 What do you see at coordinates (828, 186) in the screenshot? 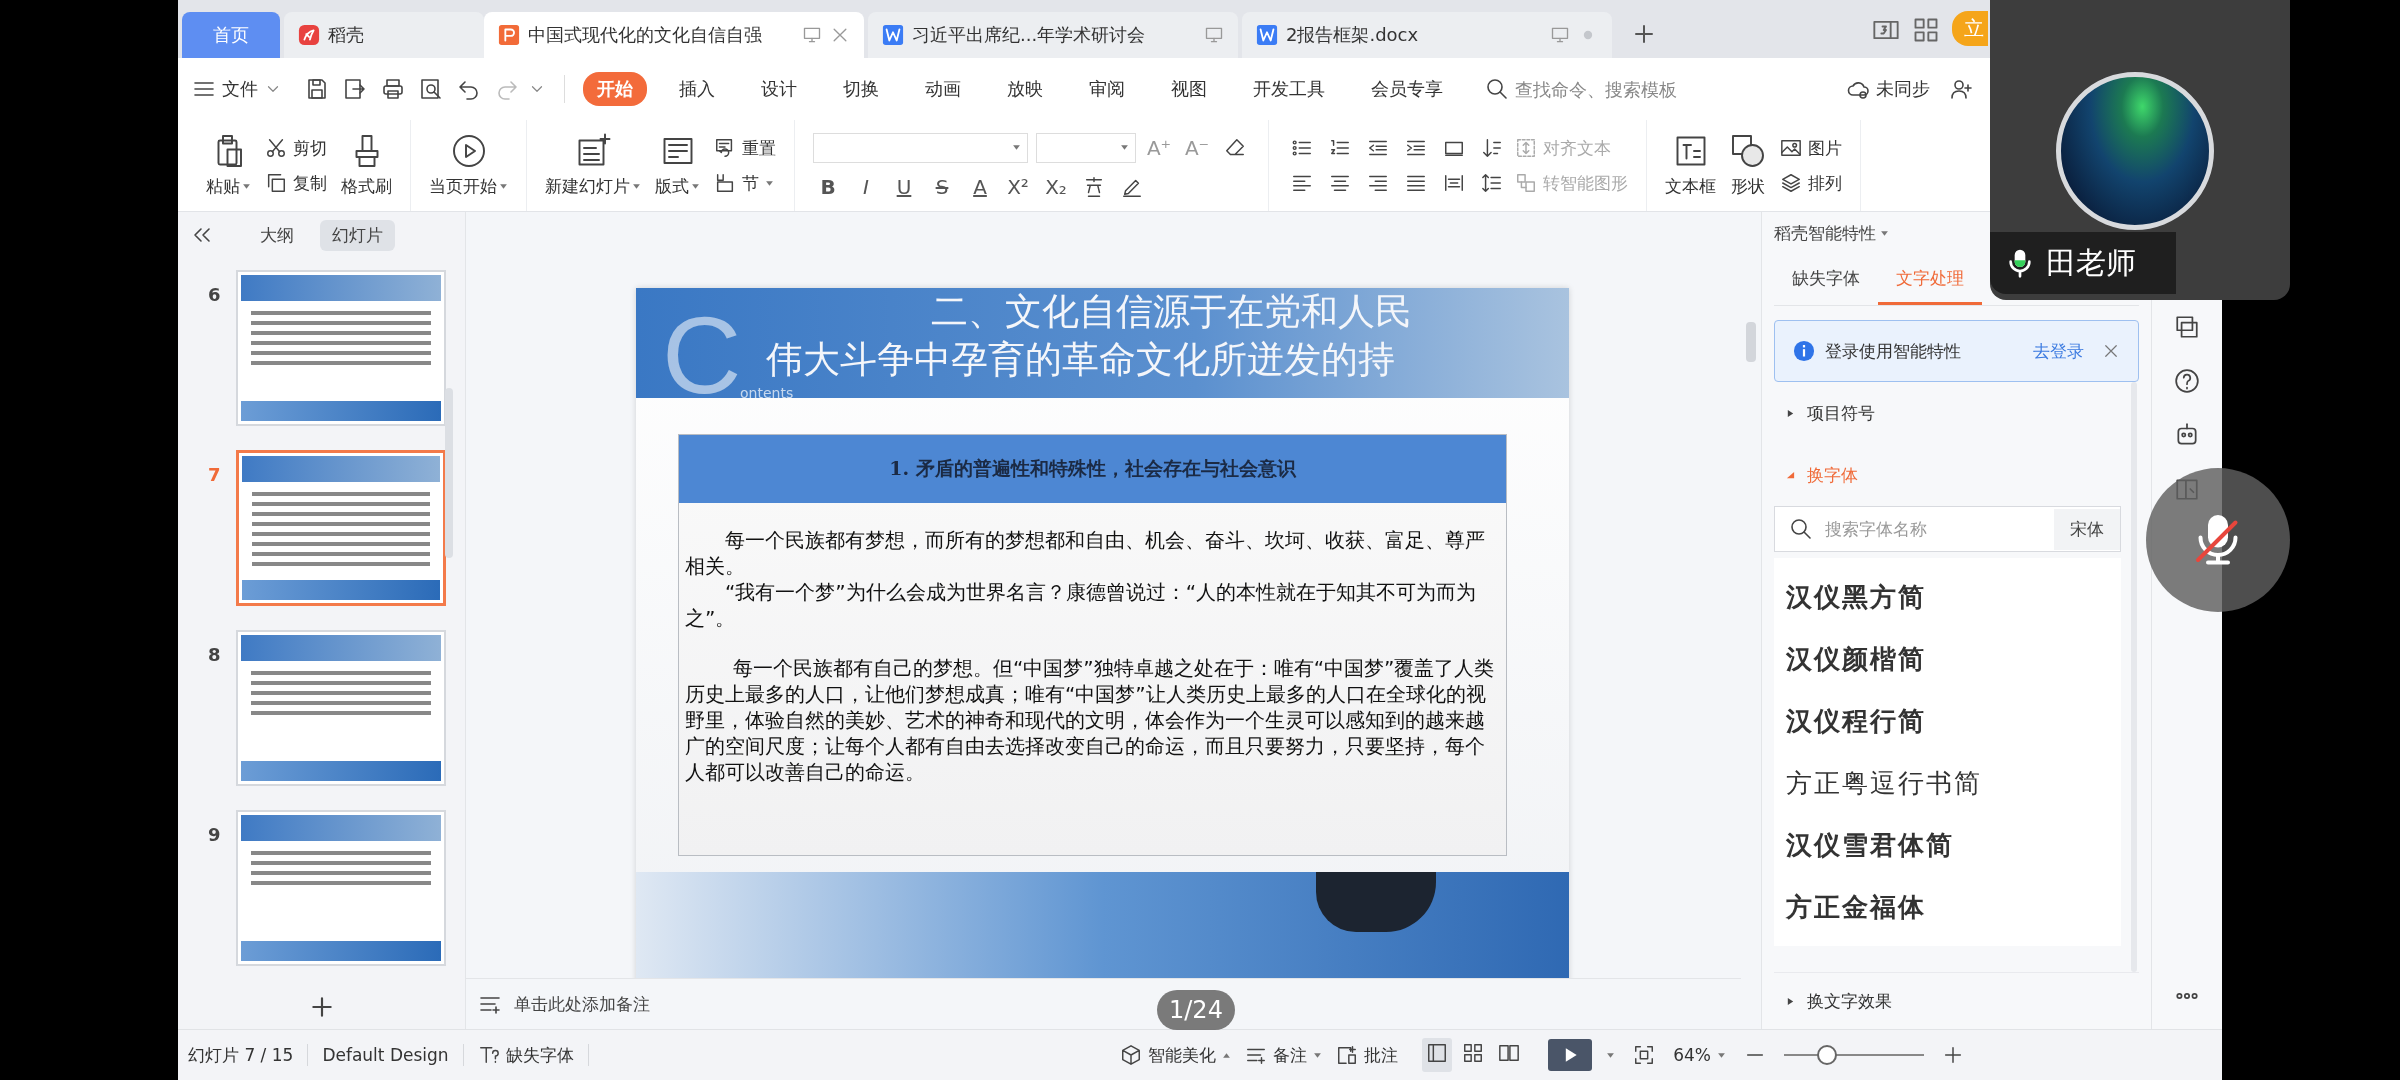
I see `text-format-button: B` at bounding box center [828, 186].